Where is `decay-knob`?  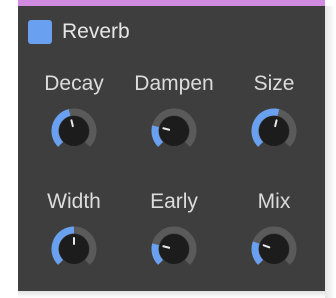
decay-knob is located at coordinates (74, 131).